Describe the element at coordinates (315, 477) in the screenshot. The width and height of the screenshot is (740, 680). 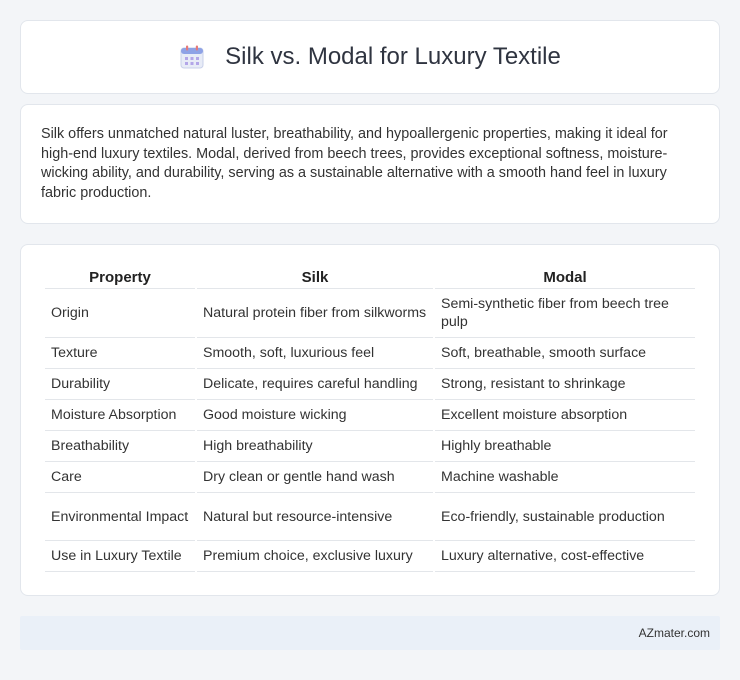
I see `silk-cell: Dry clean or gentle hand wash` at that location.